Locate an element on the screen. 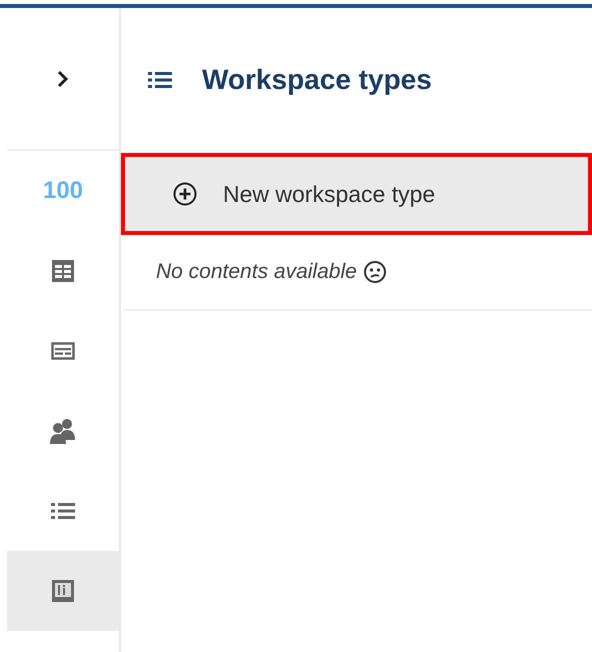  new-workspace-type-button: New workspace type is located at coordinates (356, 194).